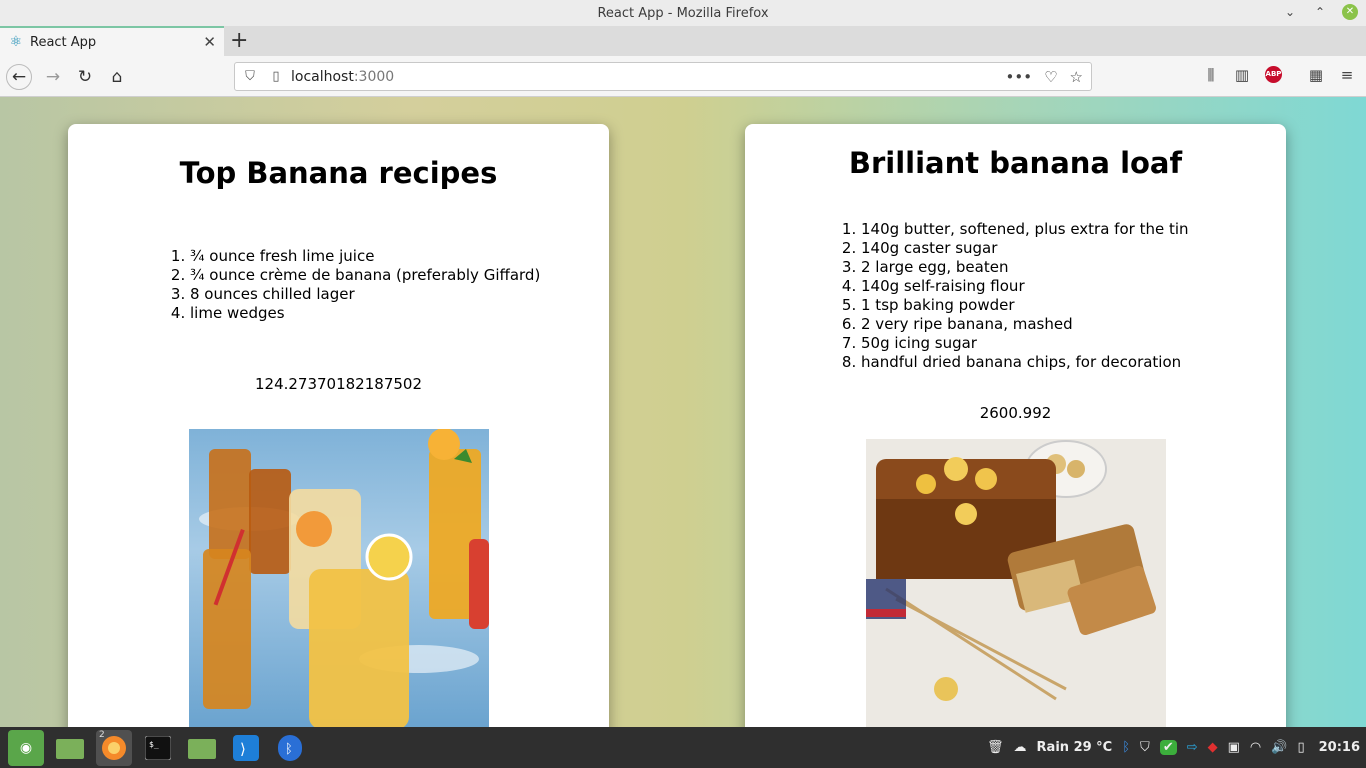 Image resolution: width=1366 pixels, height=768 pixels. What do you see at coordinates (1234, 747) in the screenshot?
I see `screenshot-icon: ▣` at bounding box center [1234, 747].